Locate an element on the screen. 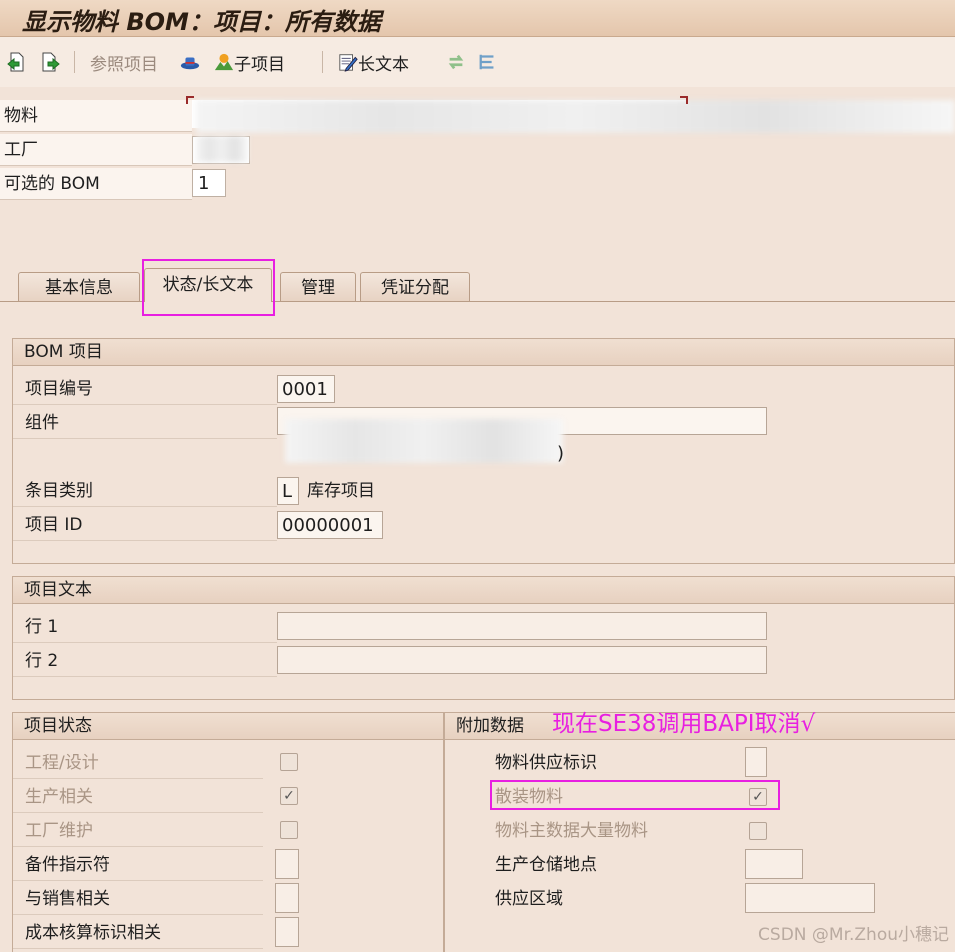  bulk-material-master-checkbox is located at coordinates (758, 831).